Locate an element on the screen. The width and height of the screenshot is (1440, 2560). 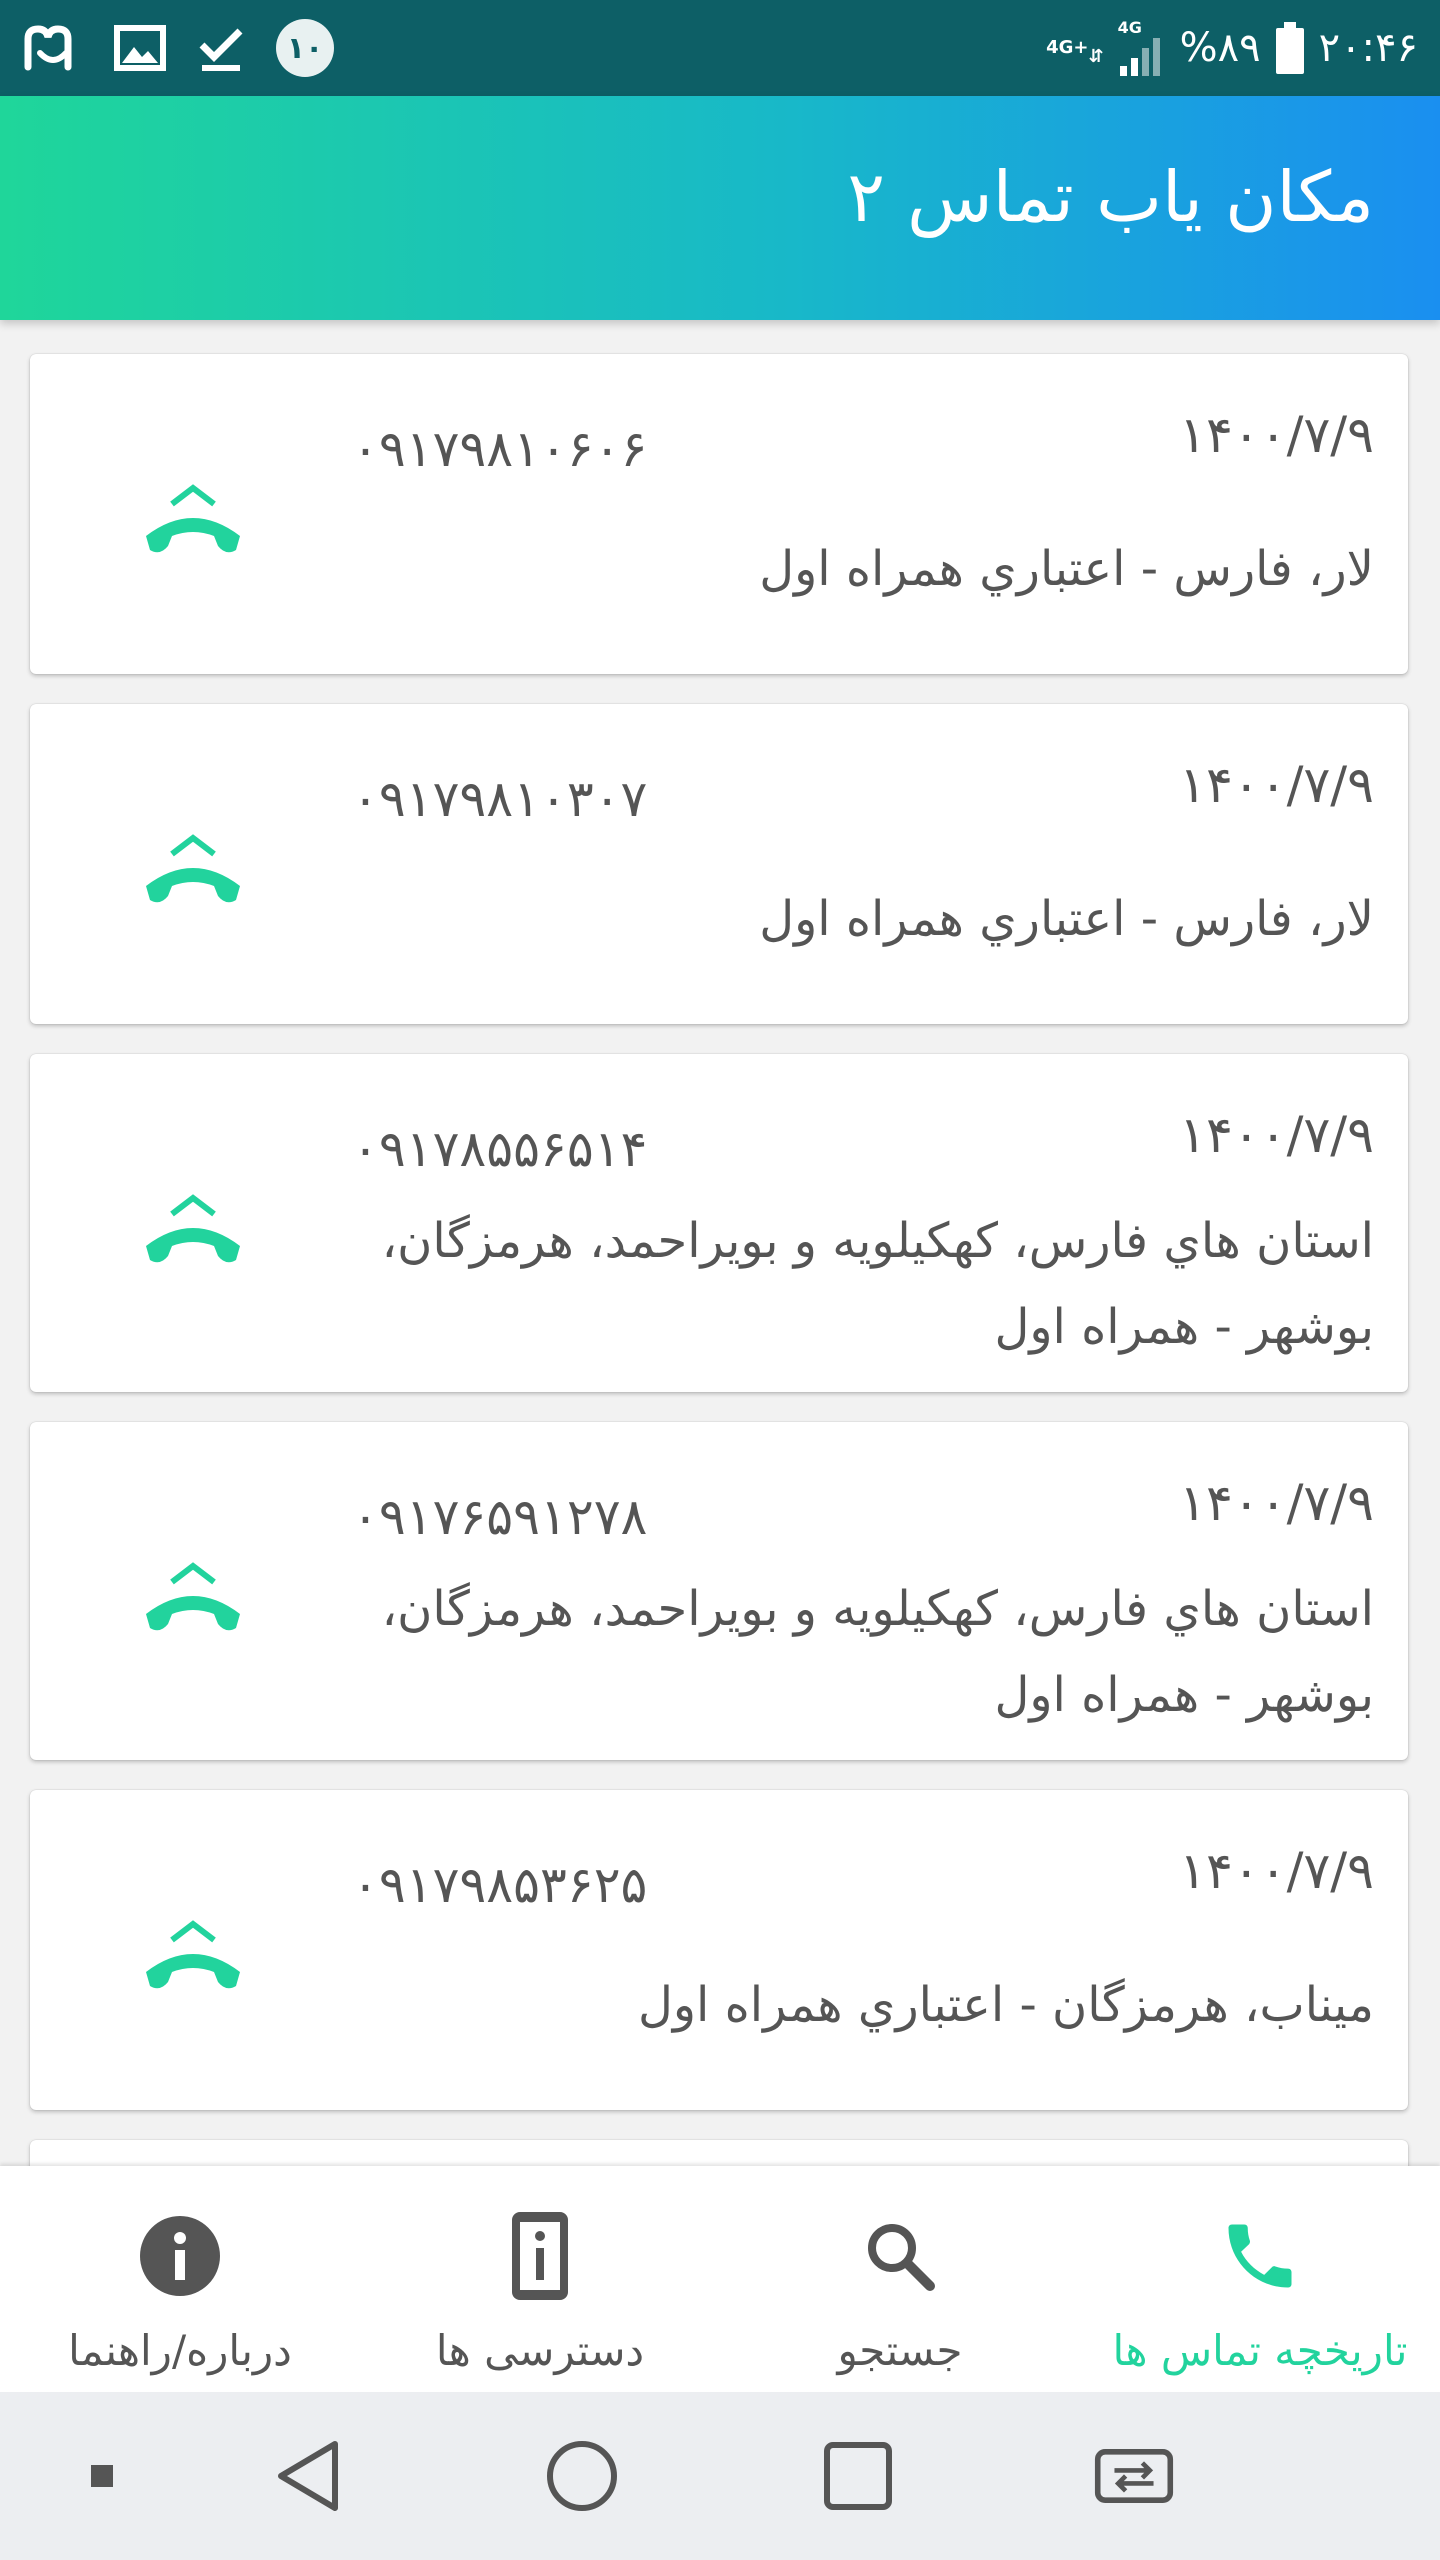
nav-call-history-label: تاریخچه تماس ها is located at coordinates (1260, 2350).